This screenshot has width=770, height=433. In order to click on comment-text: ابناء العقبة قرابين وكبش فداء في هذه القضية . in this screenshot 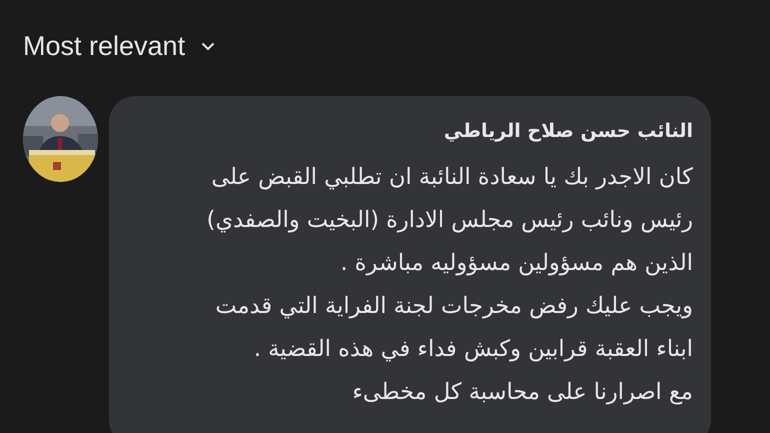, I will do `click(472, 349)`.